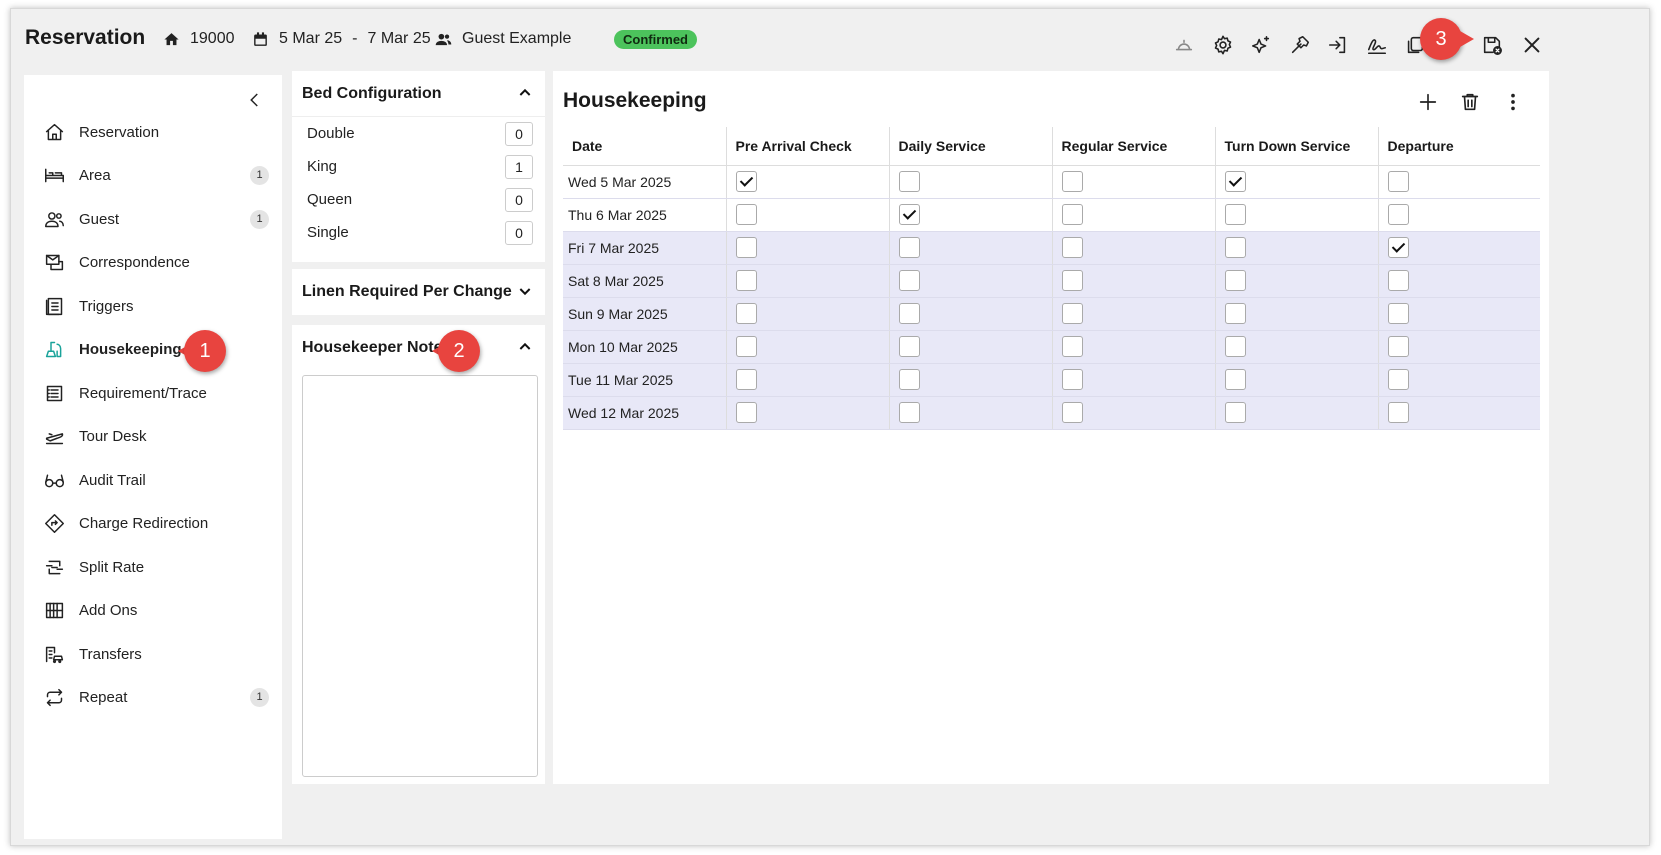 This screenshot has height=855, width=1661. Describe the element at coordinates (418, 292) in the screenshot. I see `linen-header: Linen Required Per Change` at that location.